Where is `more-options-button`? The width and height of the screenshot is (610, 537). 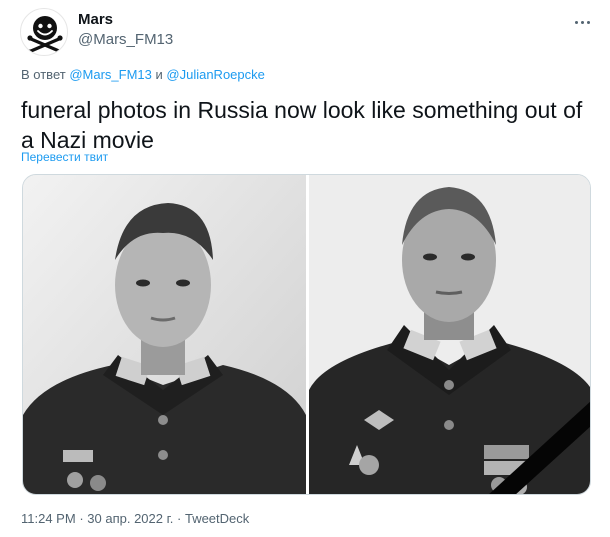
more-options-button is located at coordinates (582, 22).